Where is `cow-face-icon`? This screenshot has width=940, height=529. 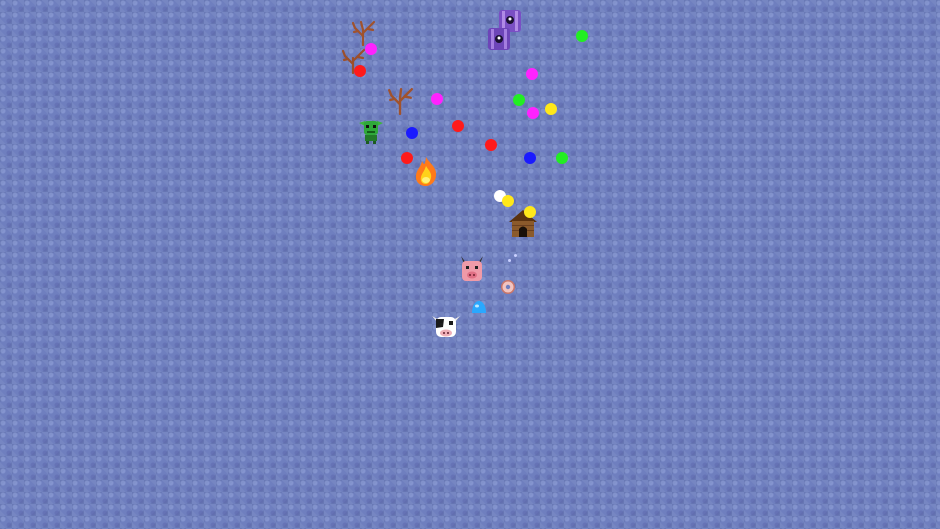
cow-face-icon is located at coordinates (446, 325).